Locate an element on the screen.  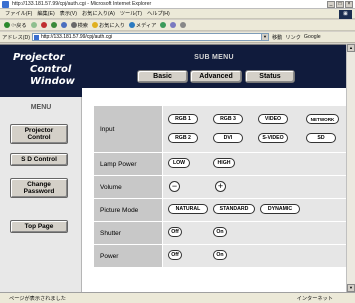
input-network-button: NETWORK is located at coordinates (322, 119).